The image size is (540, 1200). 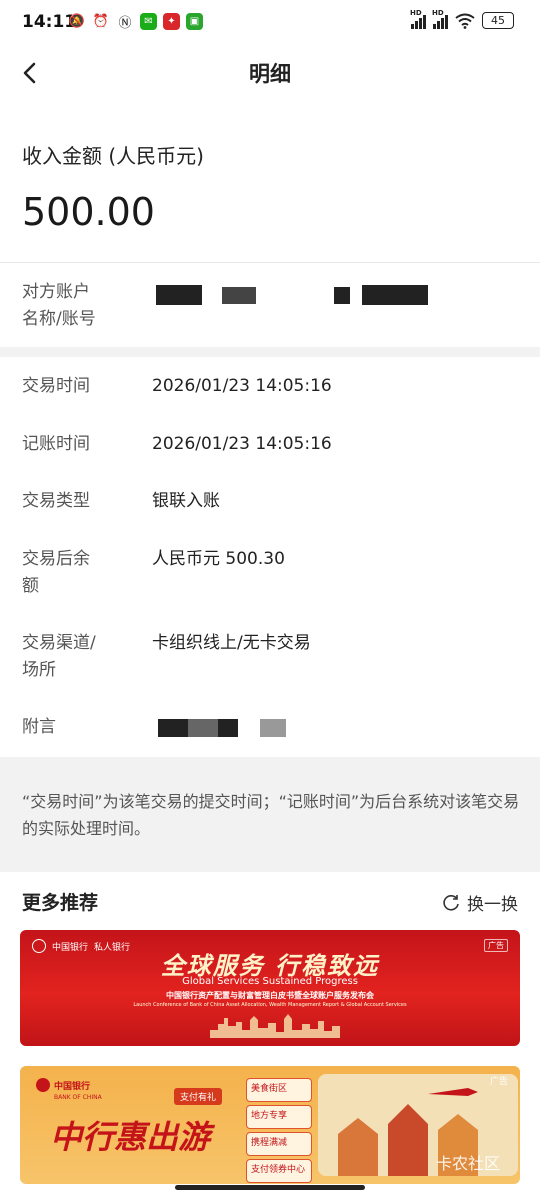 What do you see at coordinates (130, 1137) in the screenshot?
I see `banner-title: 中行惠出游` at bounding box center [130, 1137].